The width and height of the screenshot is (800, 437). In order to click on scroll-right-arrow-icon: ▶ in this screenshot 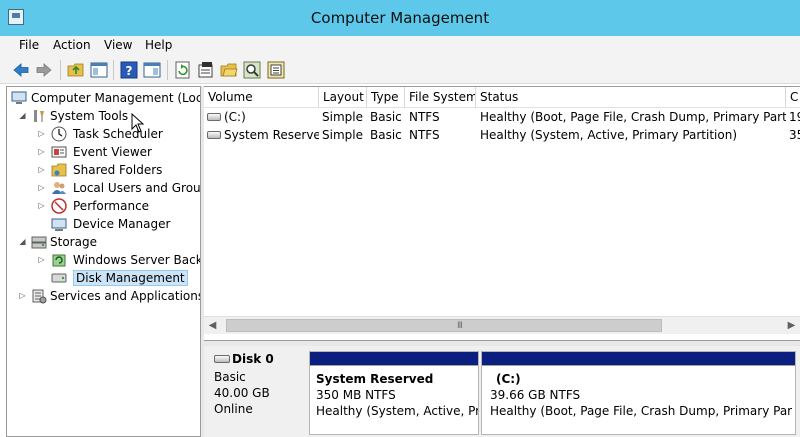, I will do `click(791, 325)`.